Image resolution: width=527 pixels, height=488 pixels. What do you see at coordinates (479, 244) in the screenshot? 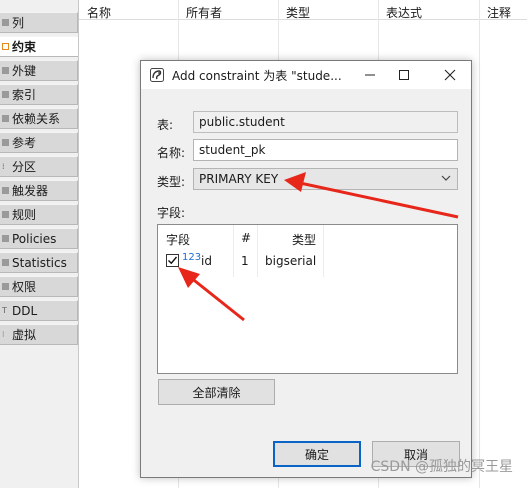
I see `grid-column-divider` at bounding box center [479, 244].